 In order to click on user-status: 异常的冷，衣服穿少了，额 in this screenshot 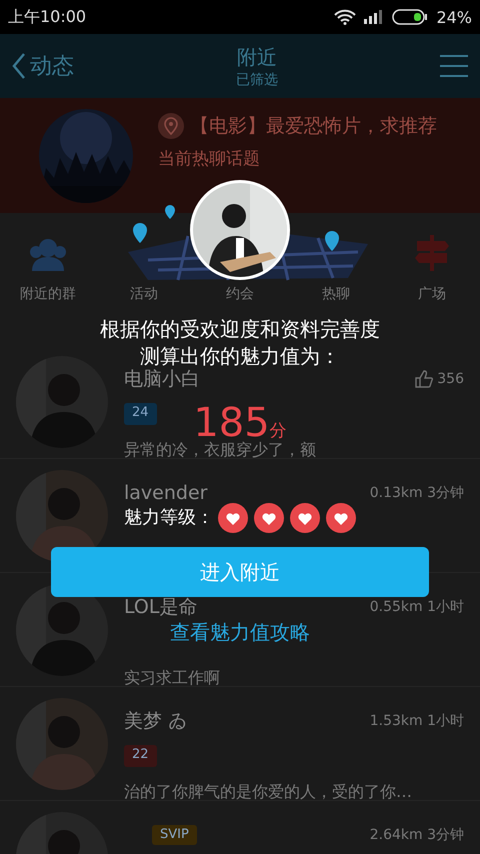, I will do `click(220, 450)`.